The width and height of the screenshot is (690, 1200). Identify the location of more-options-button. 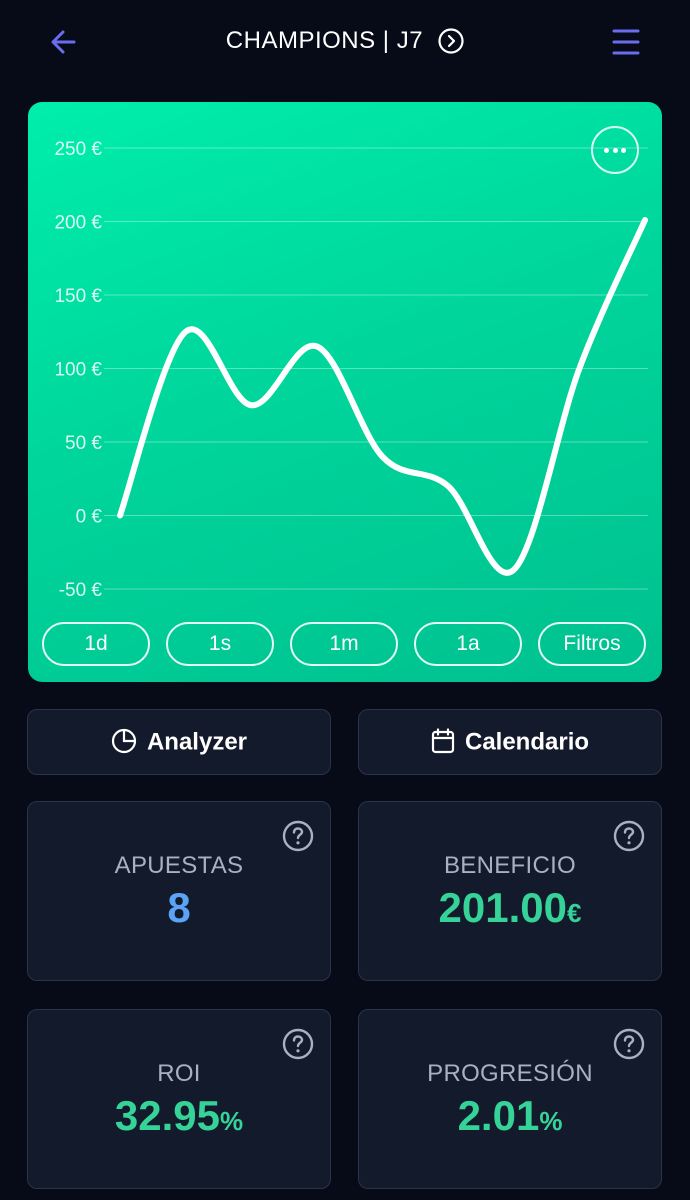
(615, 150).